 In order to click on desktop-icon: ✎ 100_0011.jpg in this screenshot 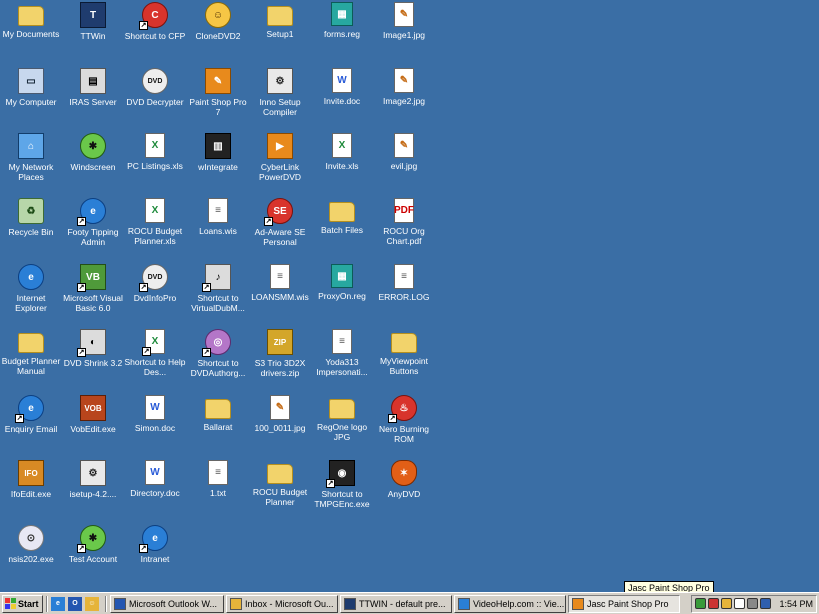, I will do `click(280, 425)`.